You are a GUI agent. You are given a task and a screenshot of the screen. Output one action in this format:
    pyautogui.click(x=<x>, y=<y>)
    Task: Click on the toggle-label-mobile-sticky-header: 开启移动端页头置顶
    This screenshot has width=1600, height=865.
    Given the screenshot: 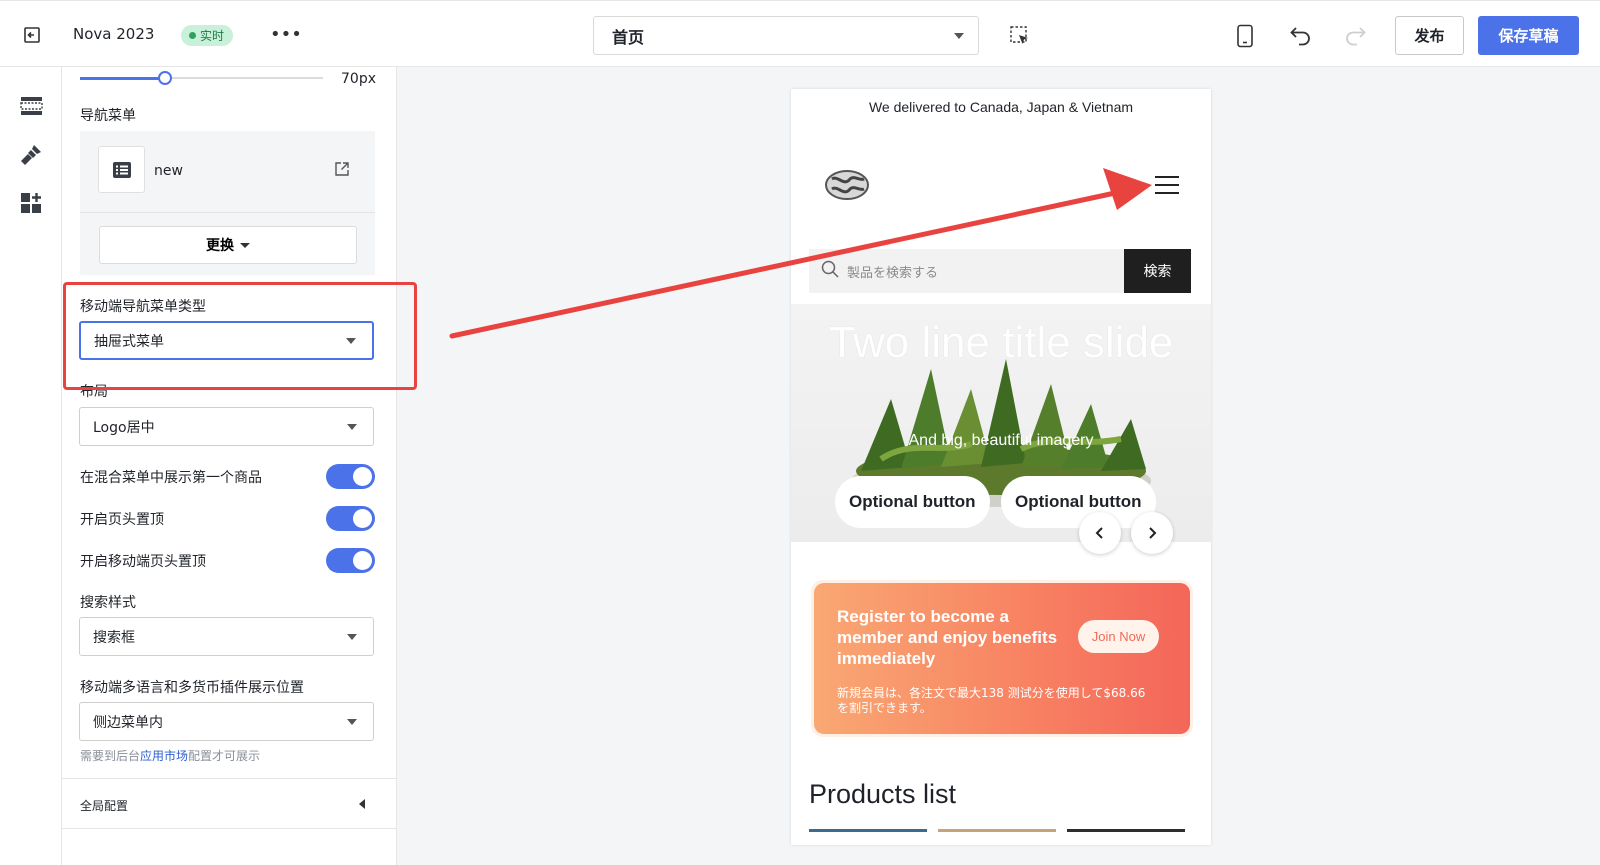 What is the action you would take?
    pyautogui.click(x=143, y=562)
    